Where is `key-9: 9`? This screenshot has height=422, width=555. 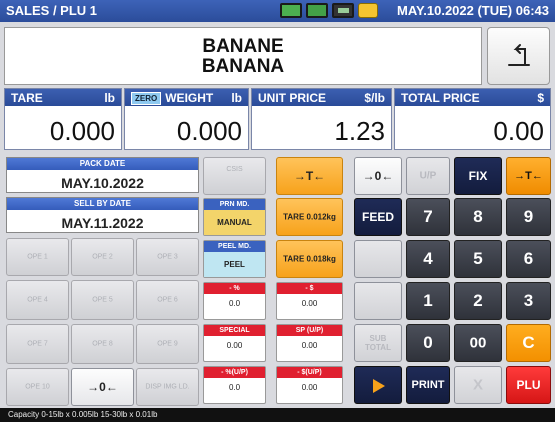 key-9: 9 is located at coordinates (528, 217).